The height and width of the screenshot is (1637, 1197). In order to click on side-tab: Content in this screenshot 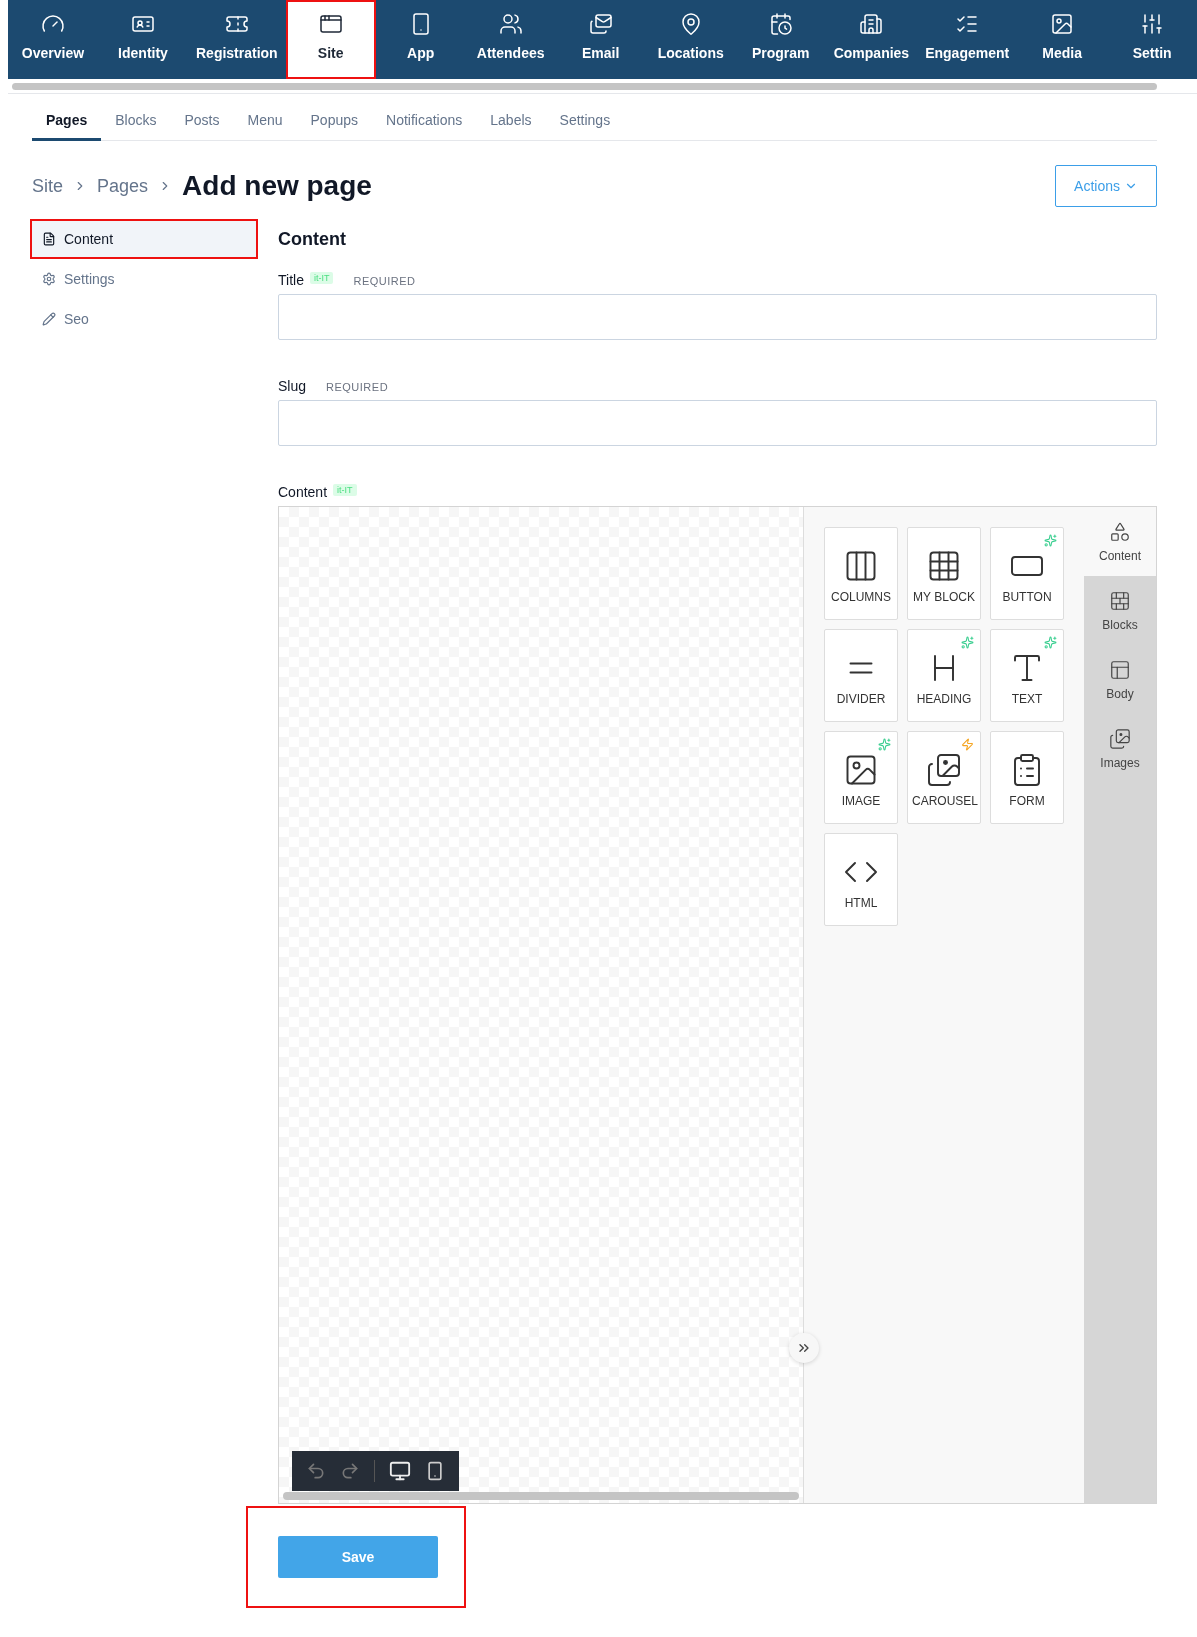, I will do `click(1120, 541)`.